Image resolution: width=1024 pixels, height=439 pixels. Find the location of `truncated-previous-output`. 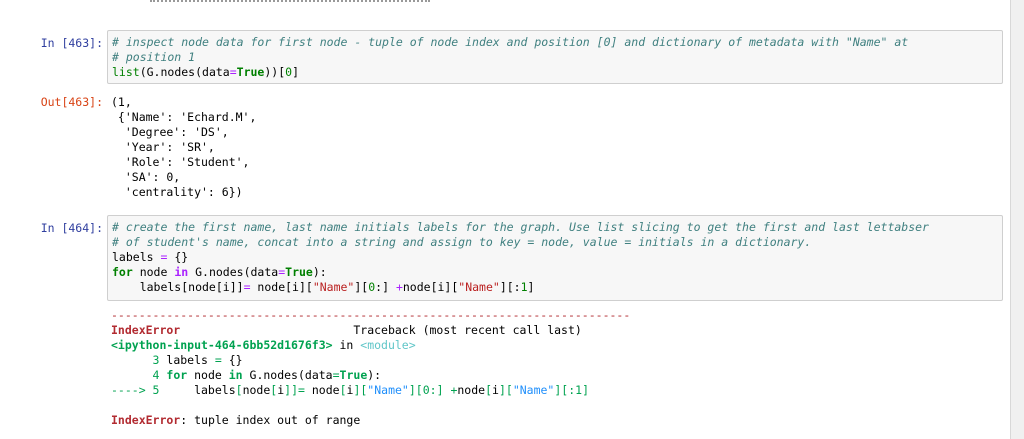

truncated-previous-output is located at coordinates (290, 2).